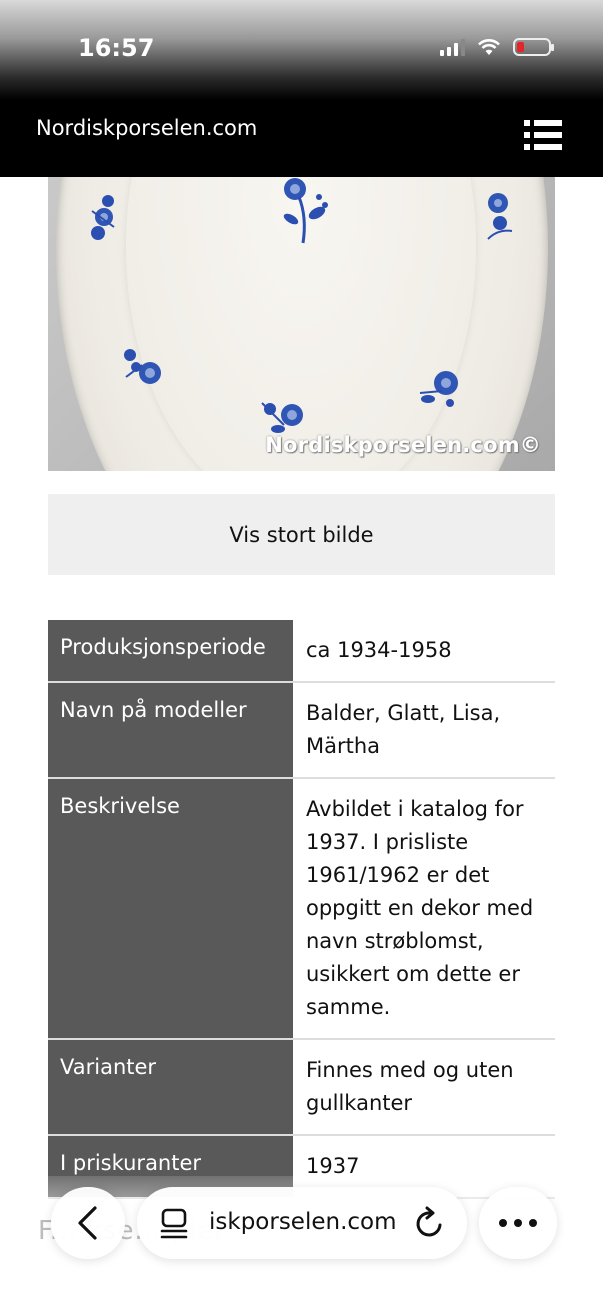  I want to click on site-title: Nordiskporselen.com, so click(146, 128).